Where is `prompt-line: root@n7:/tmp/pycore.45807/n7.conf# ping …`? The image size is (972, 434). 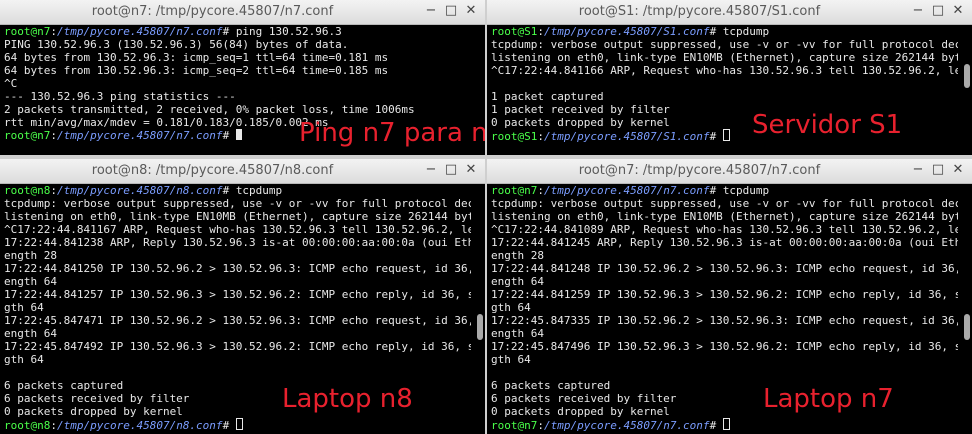
prompt-line: root@n7:/tmp/pycore.45807/n7.conf# ping … is located at coordinates (173, 31).